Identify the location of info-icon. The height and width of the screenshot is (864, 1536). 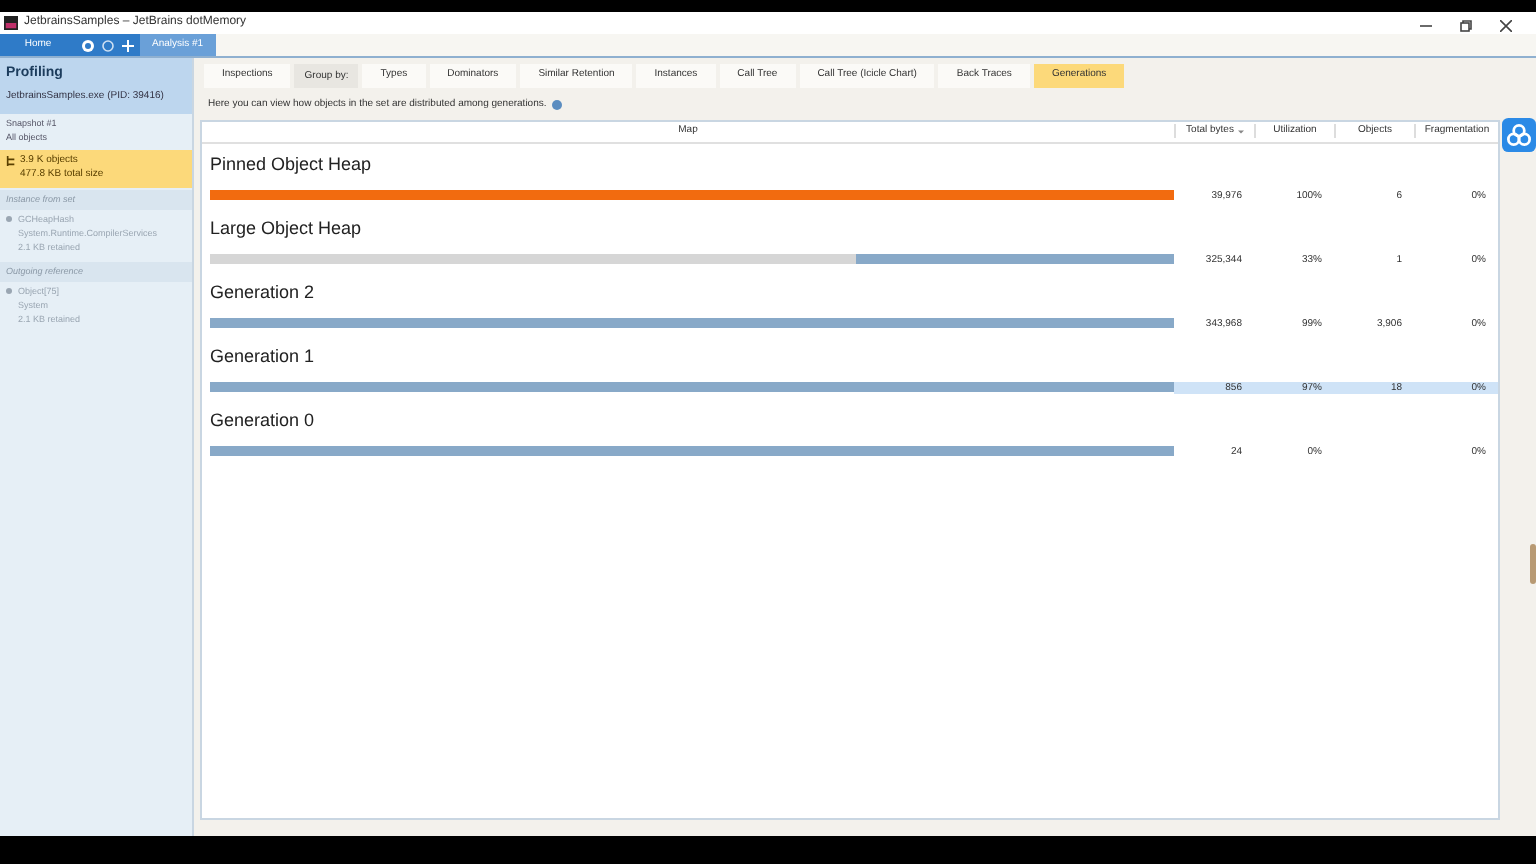
(557, 105).